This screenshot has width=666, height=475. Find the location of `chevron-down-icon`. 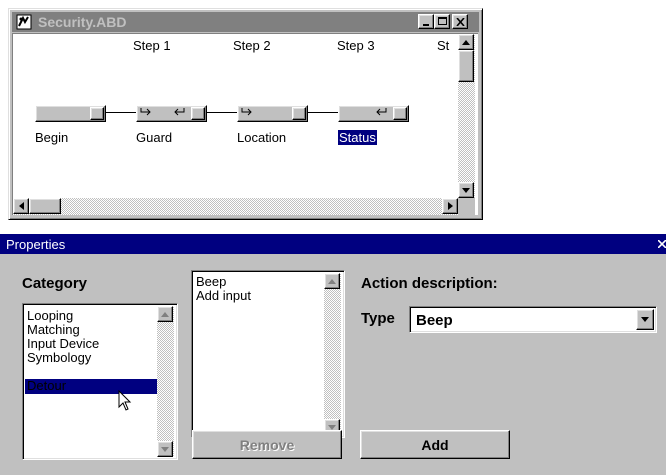

chevron-down-icon is located at coordinates (645, 319).